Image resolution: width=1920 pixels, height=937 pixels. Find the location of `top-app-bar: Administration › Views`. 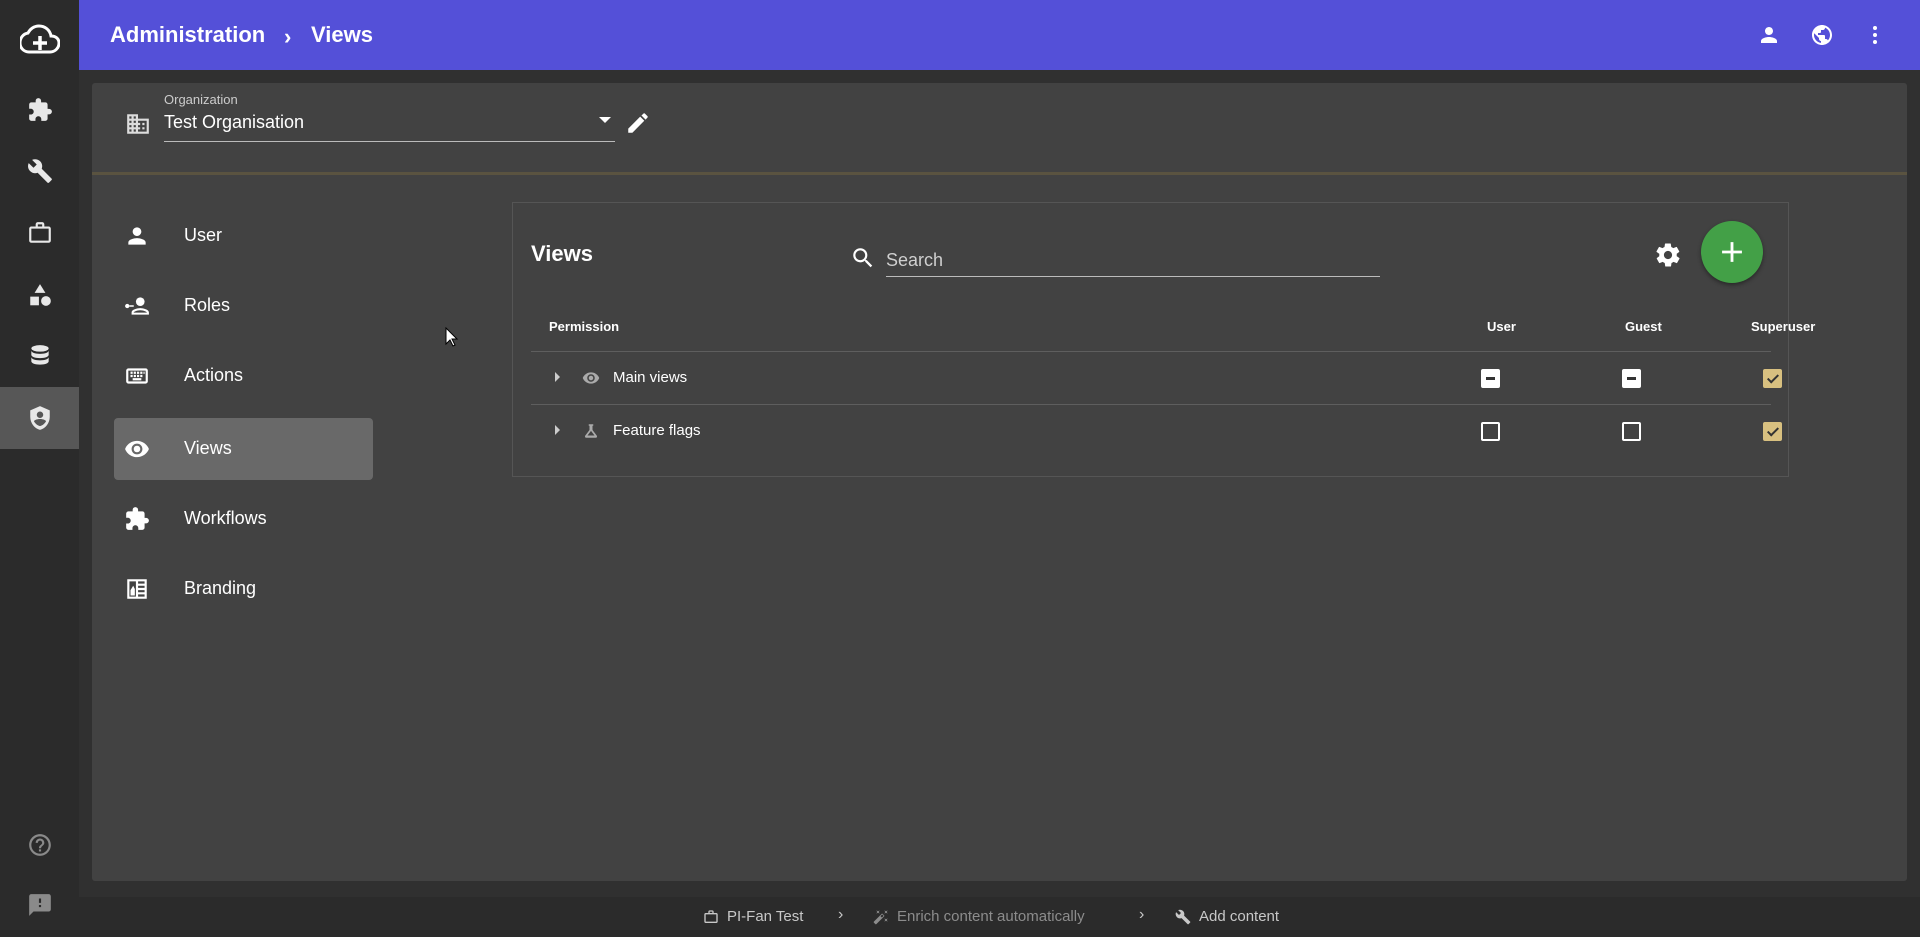

top-app-bar: Administration › Views is located at coordinates (999, 35).